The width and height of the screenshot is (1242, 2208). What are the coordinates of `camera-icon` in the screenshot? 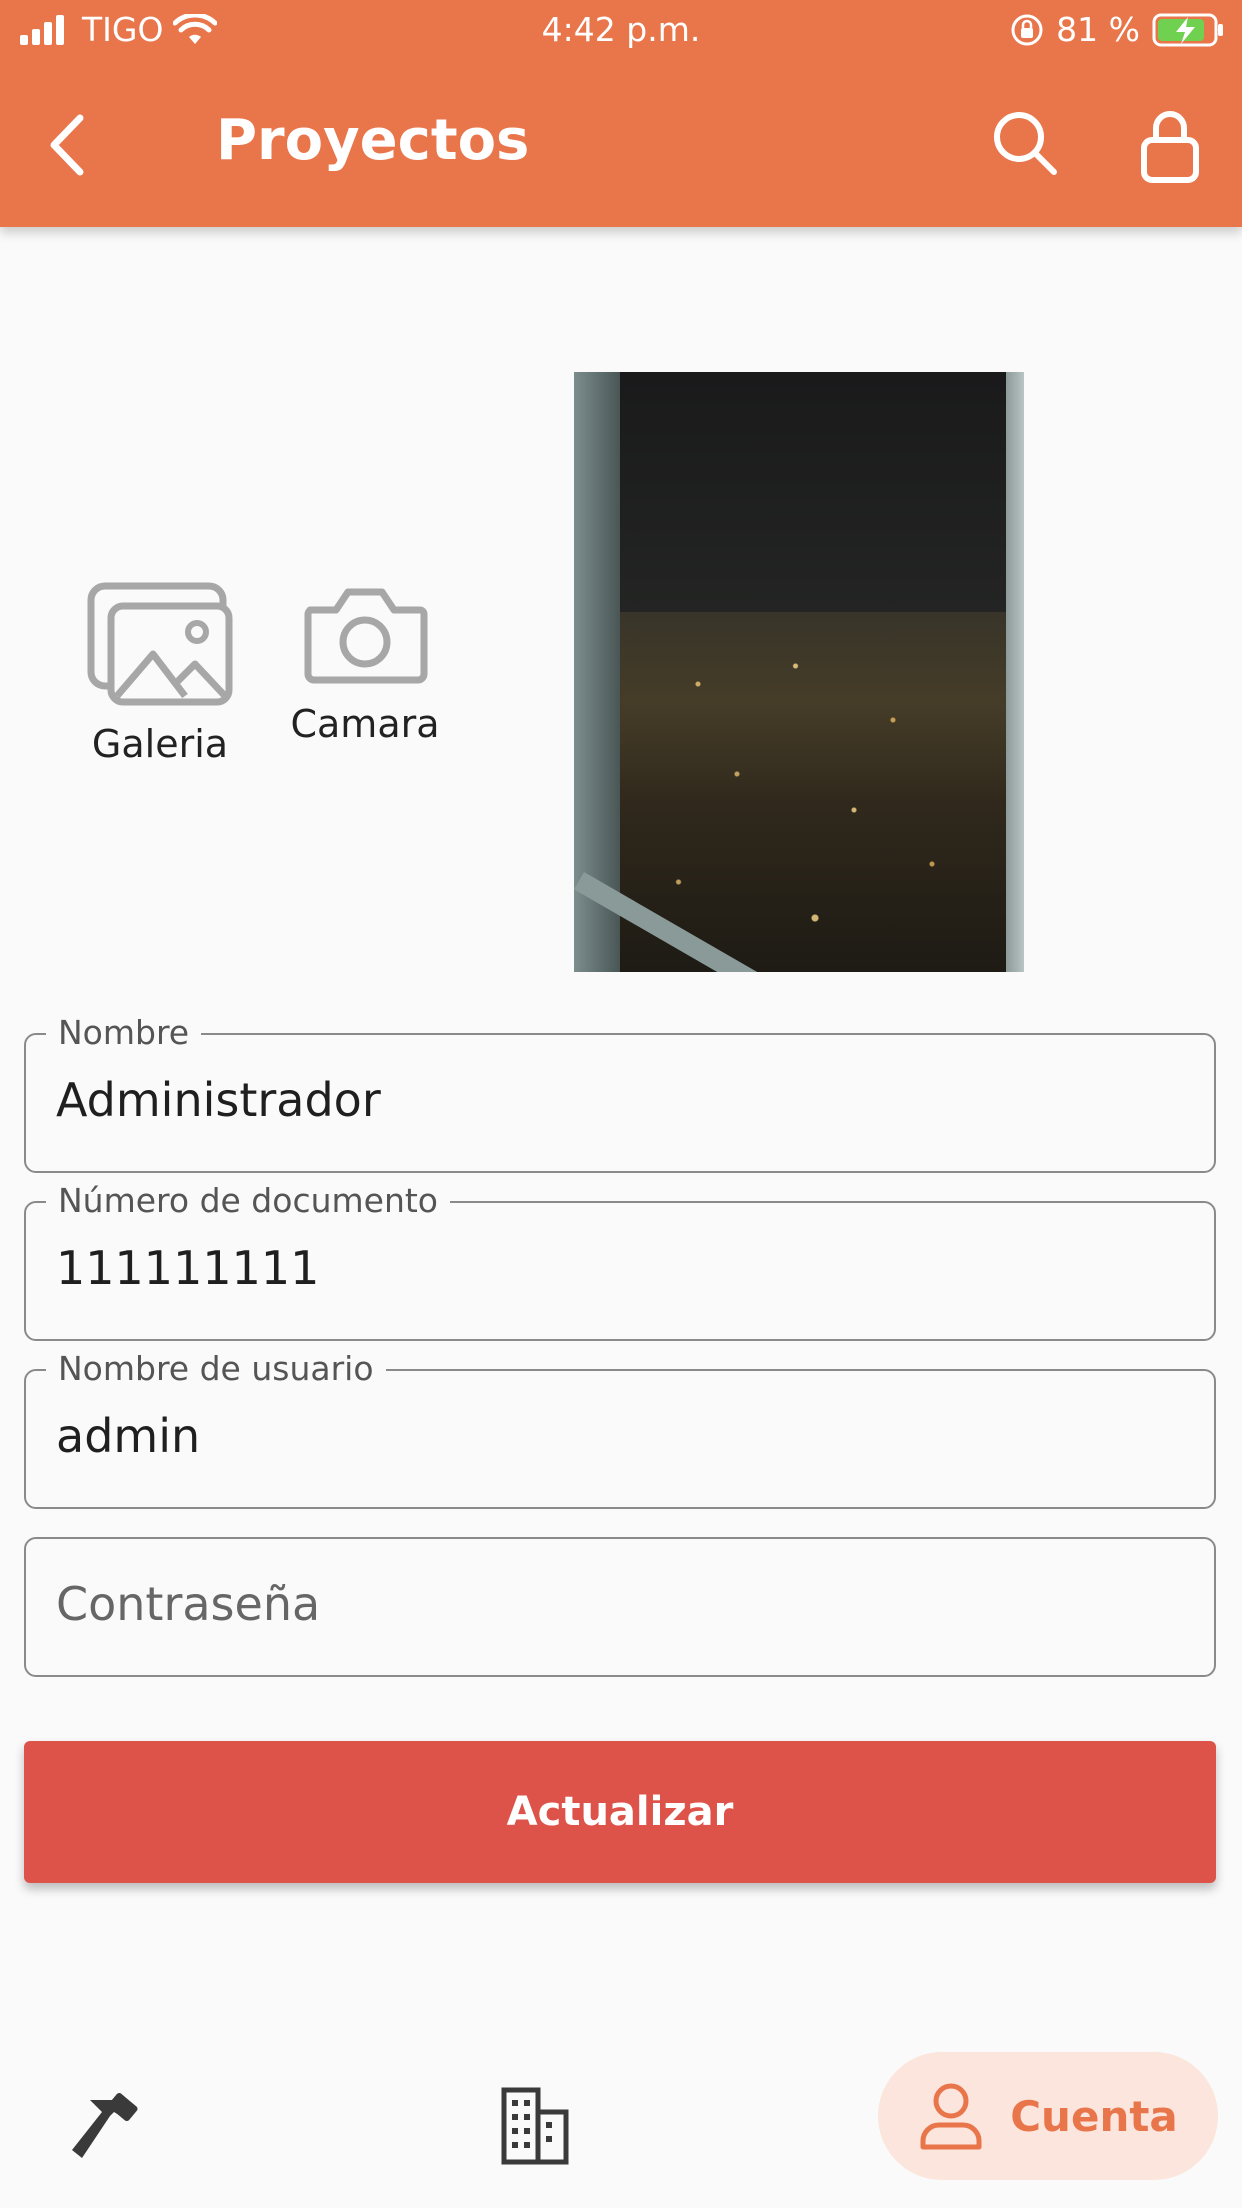 It's located at (366, 636).